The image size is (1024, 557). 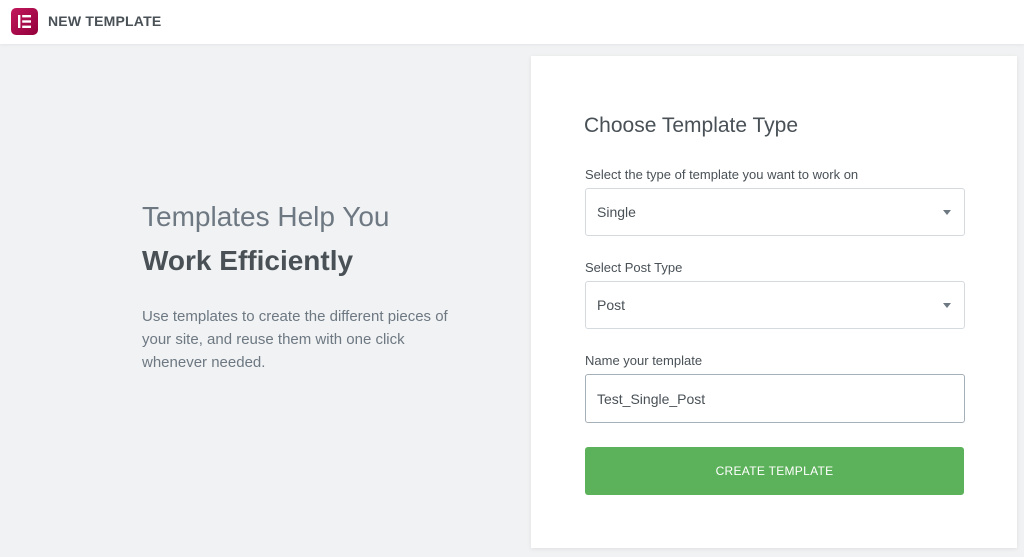 I want to click on form-title: Choose Template Type, so click(x=691, y=125).